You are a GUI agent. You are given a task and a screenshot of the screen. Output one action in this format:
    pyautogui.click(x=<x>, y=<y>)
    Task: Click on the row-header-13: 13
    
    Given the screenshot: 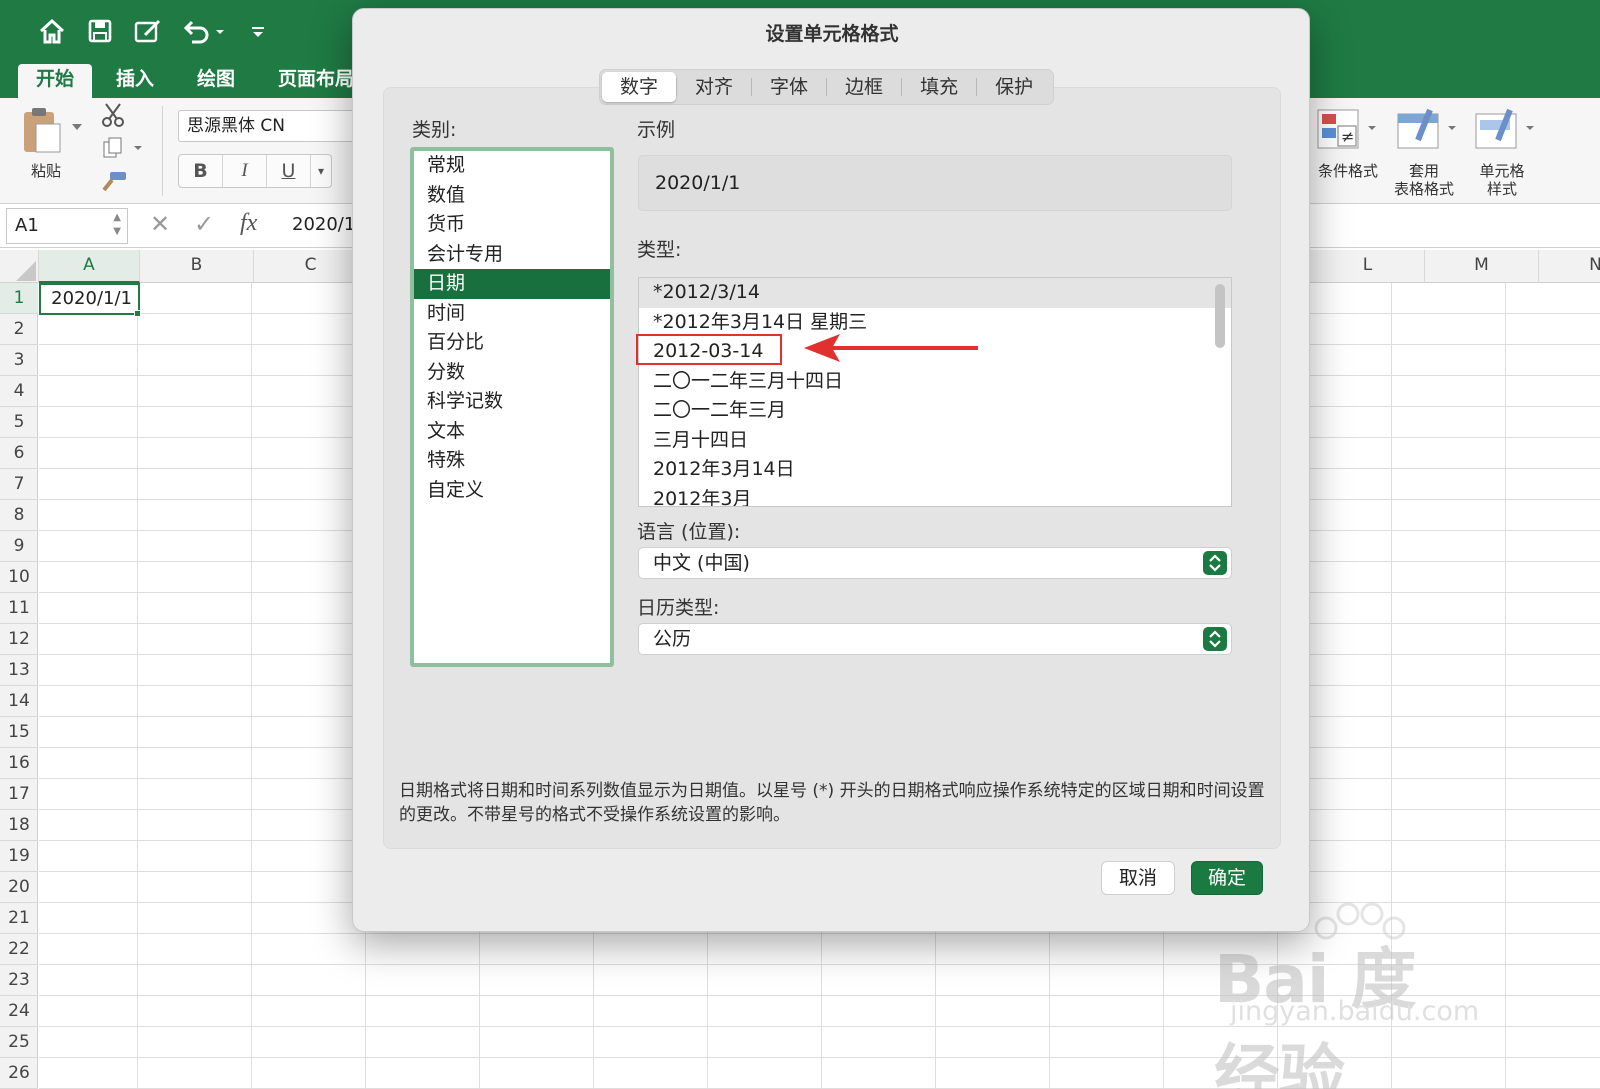 What is the action you would take?
    pyautogui.click(x=19, y=670)
    